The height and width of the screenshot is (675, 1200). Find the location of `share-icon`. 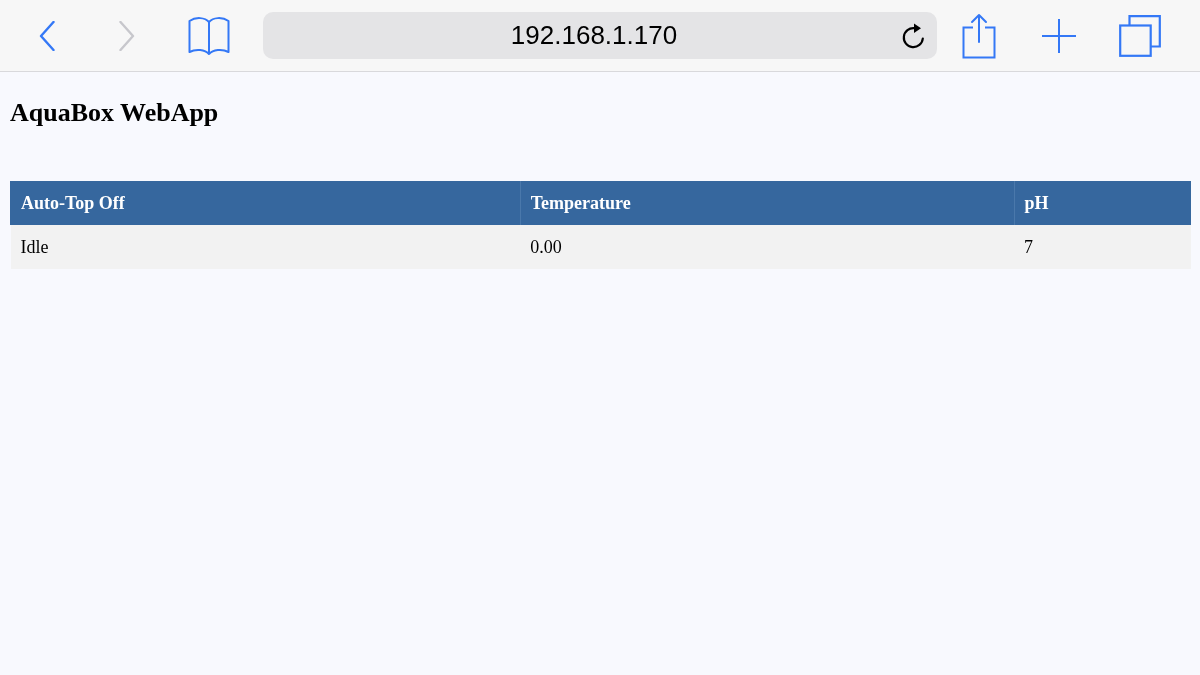

share-icon is located at coordinates (979, 35).